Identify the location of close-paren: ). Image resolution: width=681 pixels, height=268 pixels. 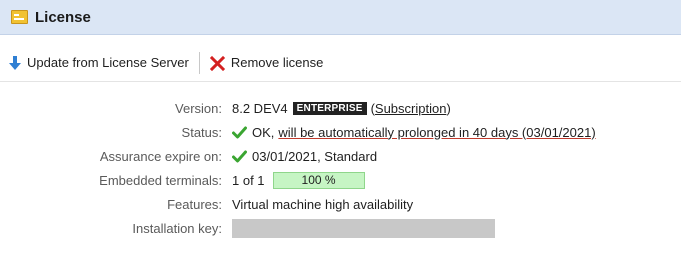
(448, 108).